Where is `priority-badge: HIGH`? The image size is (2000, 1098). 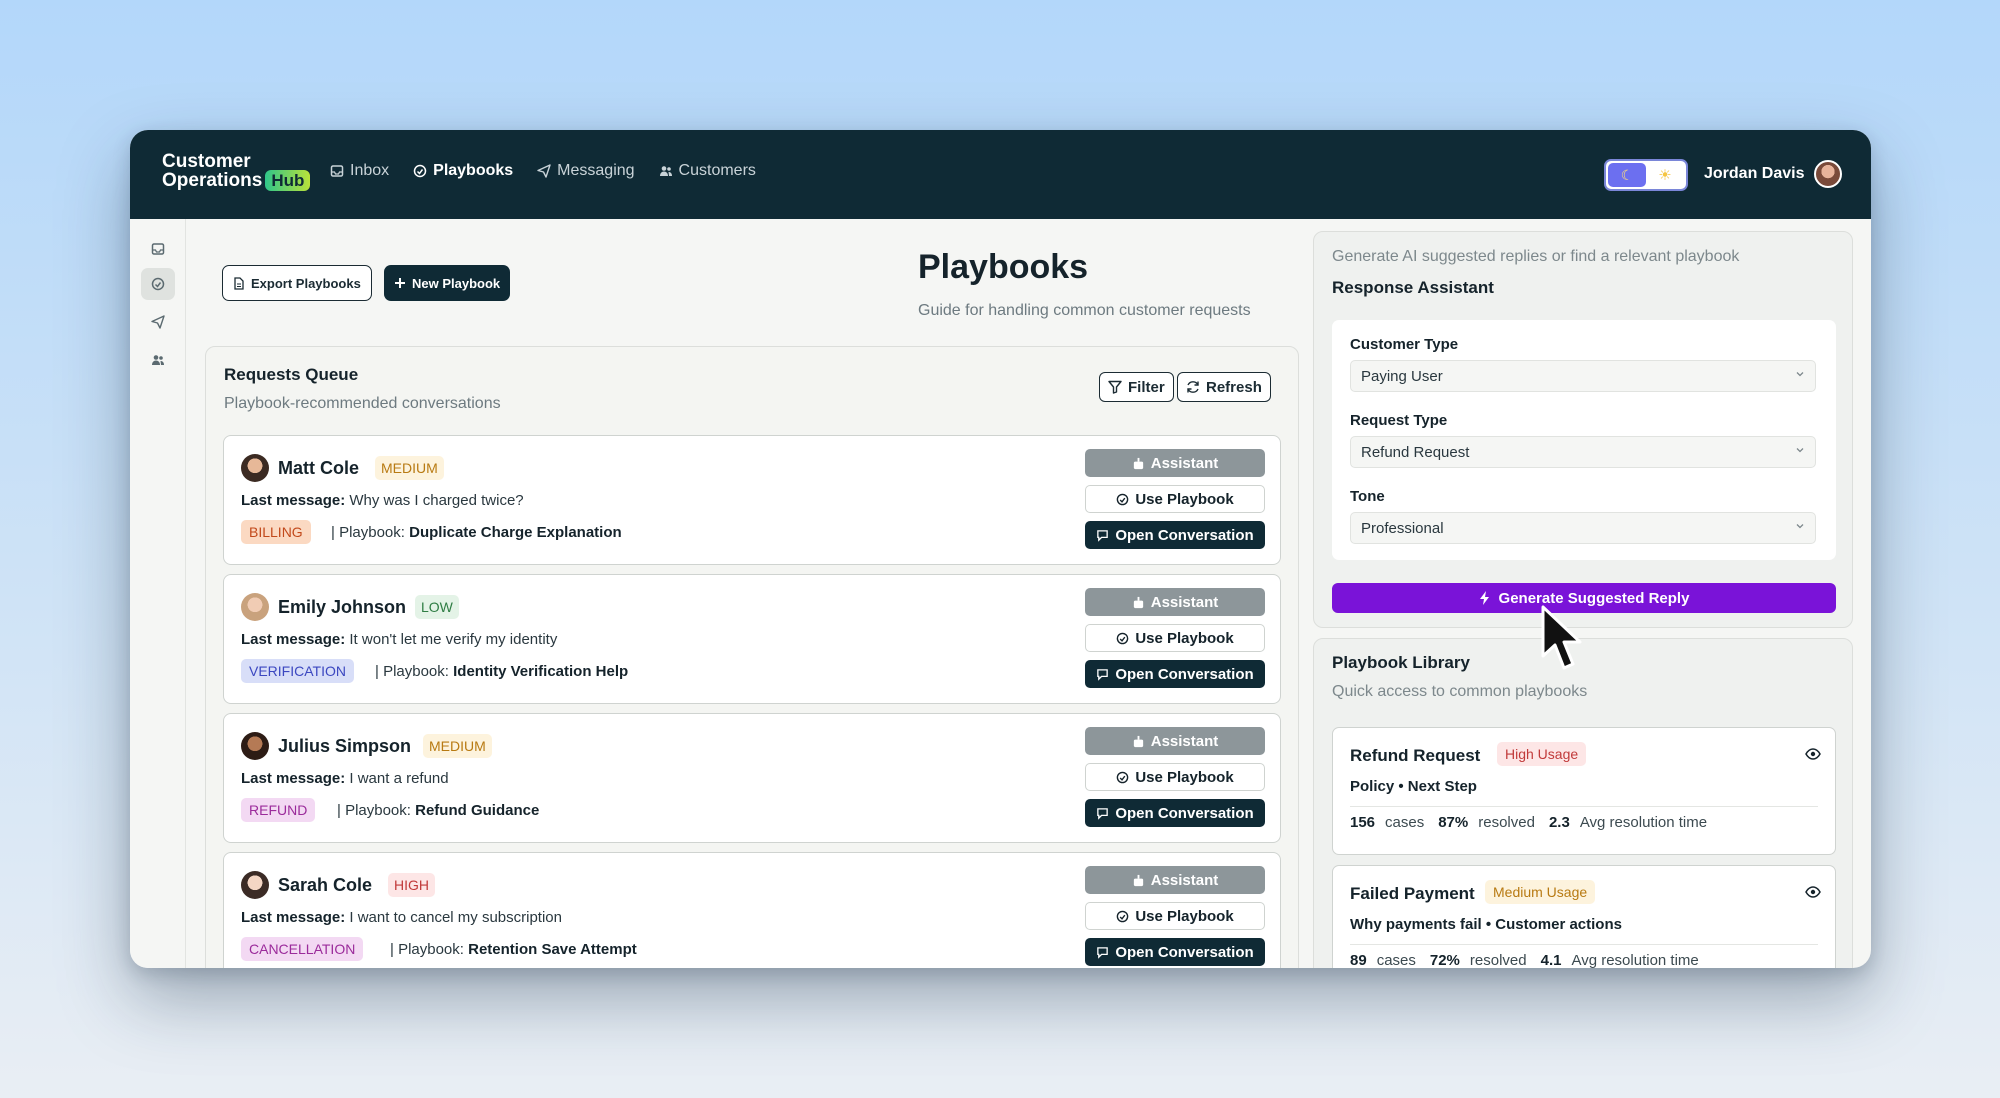
priority-badge: HIGH is located at coordinates (411, 885).